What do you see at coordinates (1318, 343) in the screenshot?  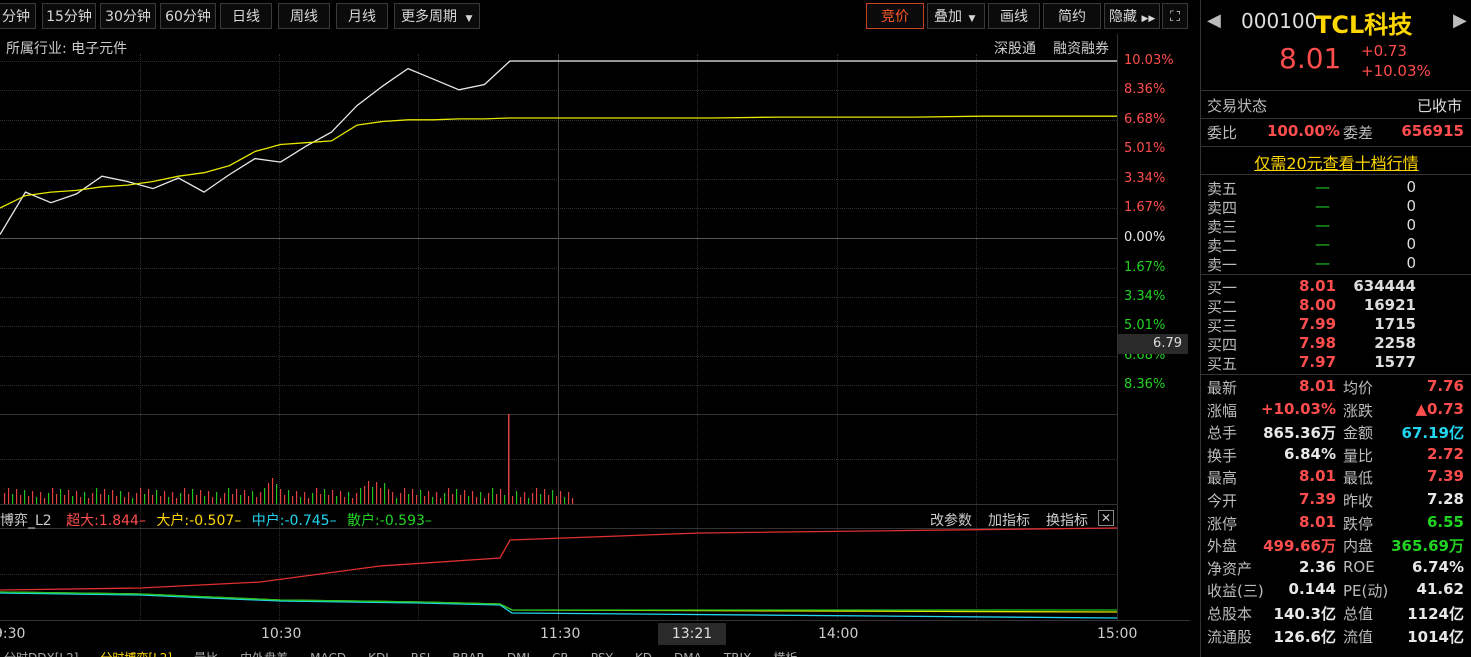 I see `buy-price: 7.98` at bounding box center [1318, 343].